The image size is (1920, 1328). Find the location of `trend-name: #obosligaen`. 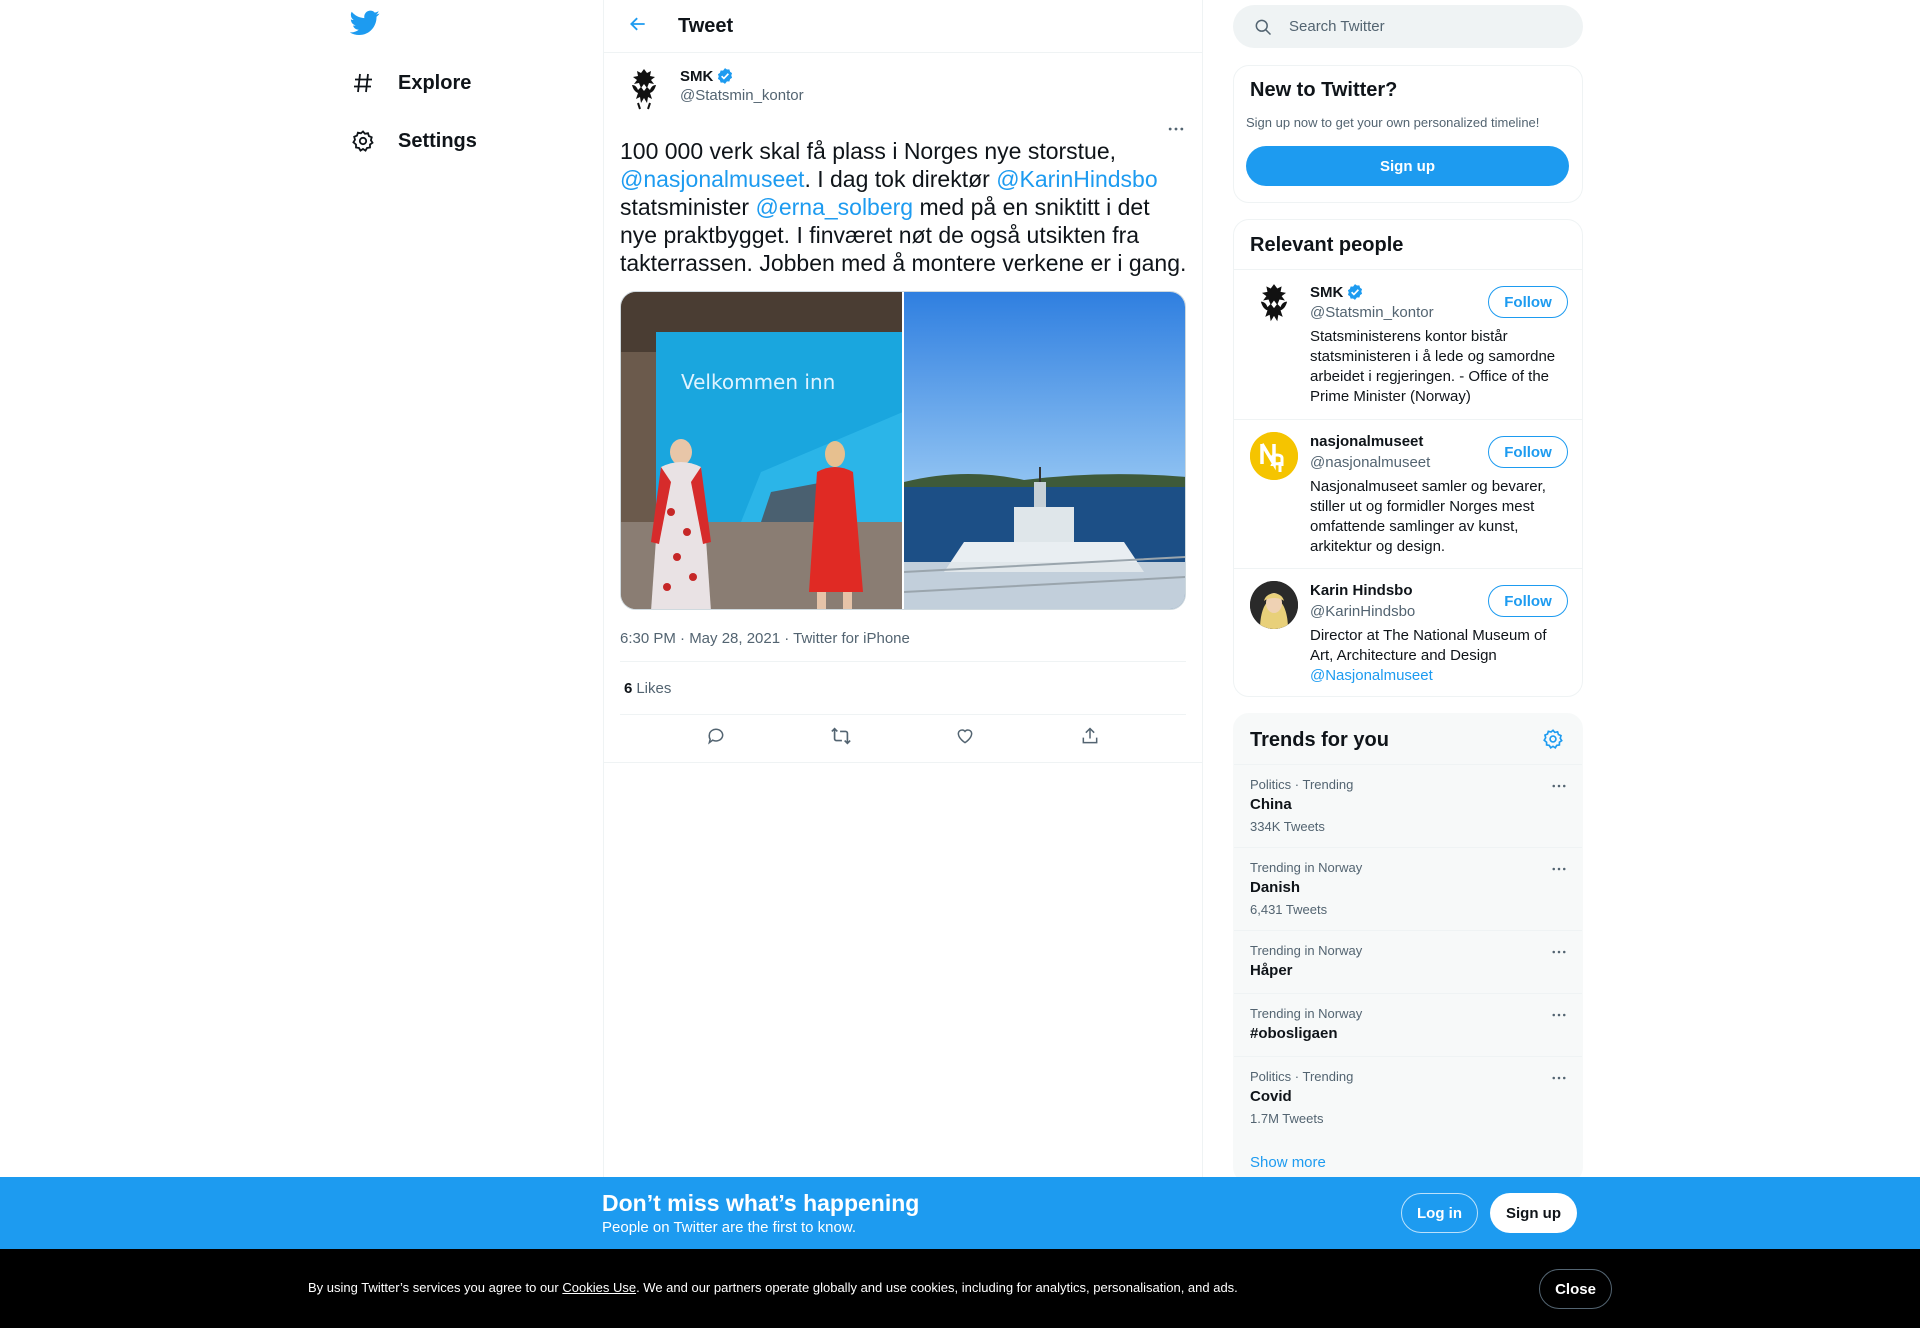

trend-name: #obosligaen is located at coordinates (1294, 1033).